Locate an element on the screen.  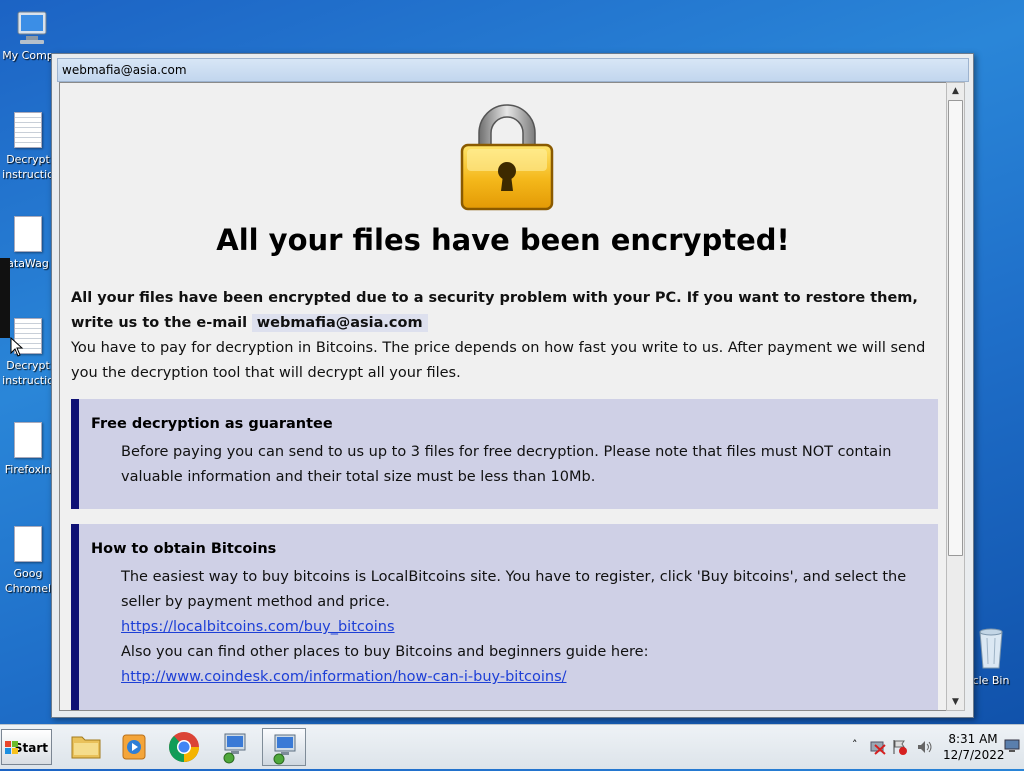
taskbar-explorer is located at coordinates (86, 747).